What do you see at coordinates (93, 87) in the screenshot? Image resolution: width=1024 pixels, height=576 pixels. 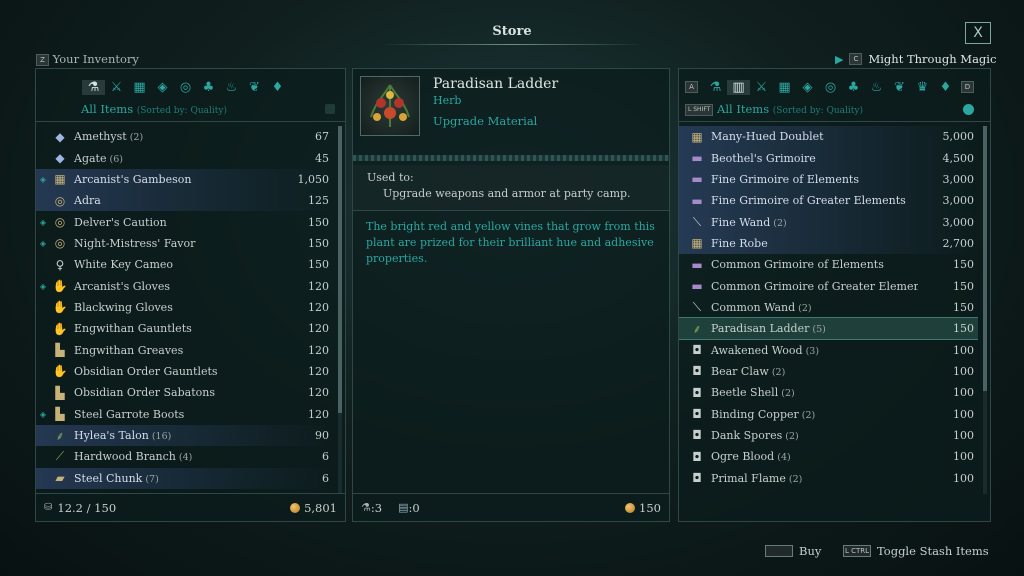 I see `all-items-tab-icon: ⚗` at bounding box center [93, 87].